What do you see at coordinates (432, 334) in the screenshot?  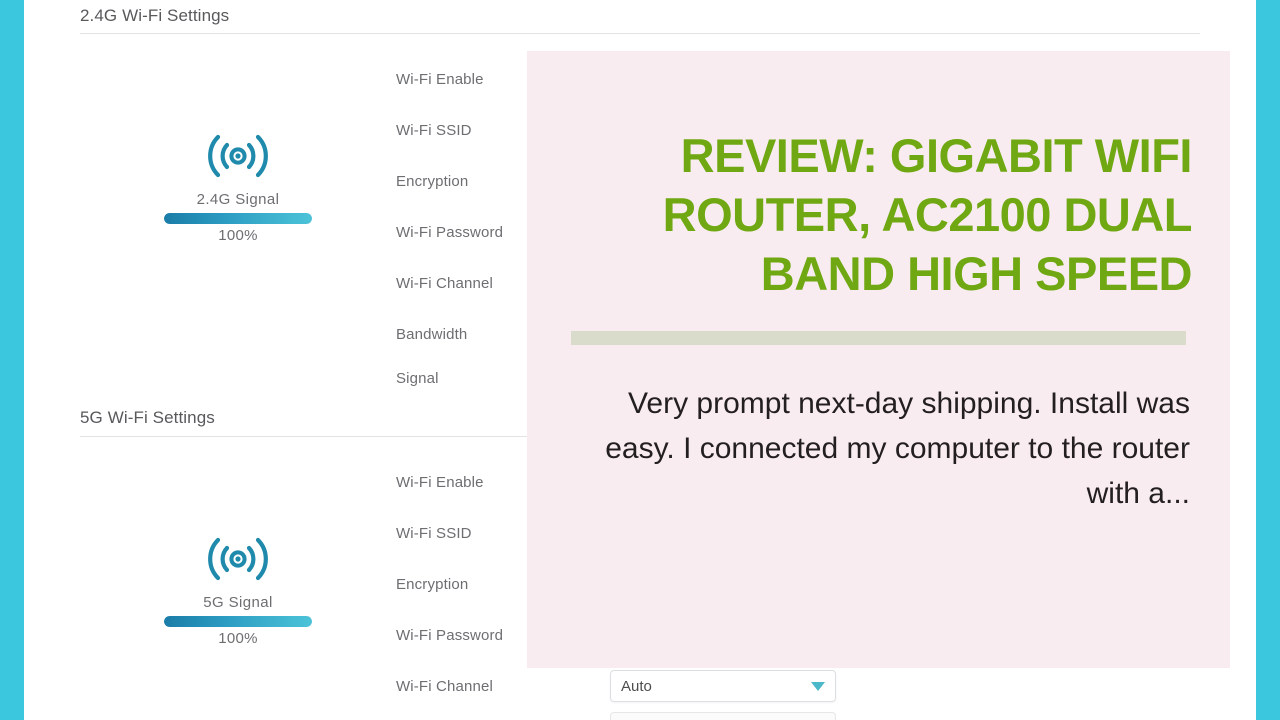 I see `field-label-bandwidth: Bandwidth` at bounding box center [432, 334].